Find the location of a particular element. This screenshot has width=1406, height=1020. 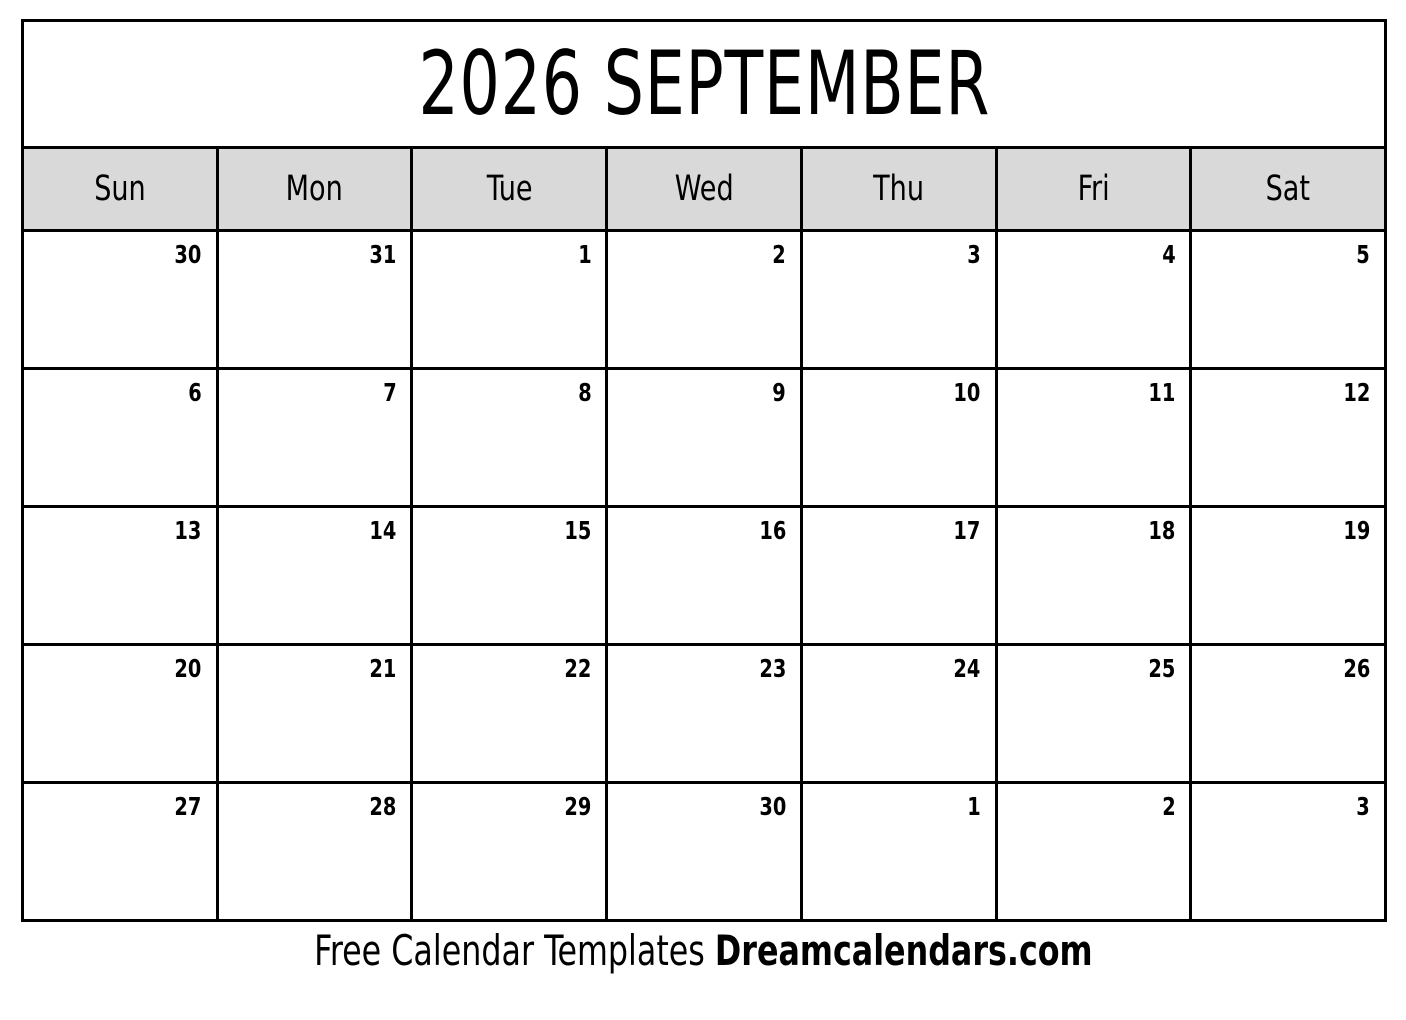

day-cell: 31 is located at coordinates (316, 299).